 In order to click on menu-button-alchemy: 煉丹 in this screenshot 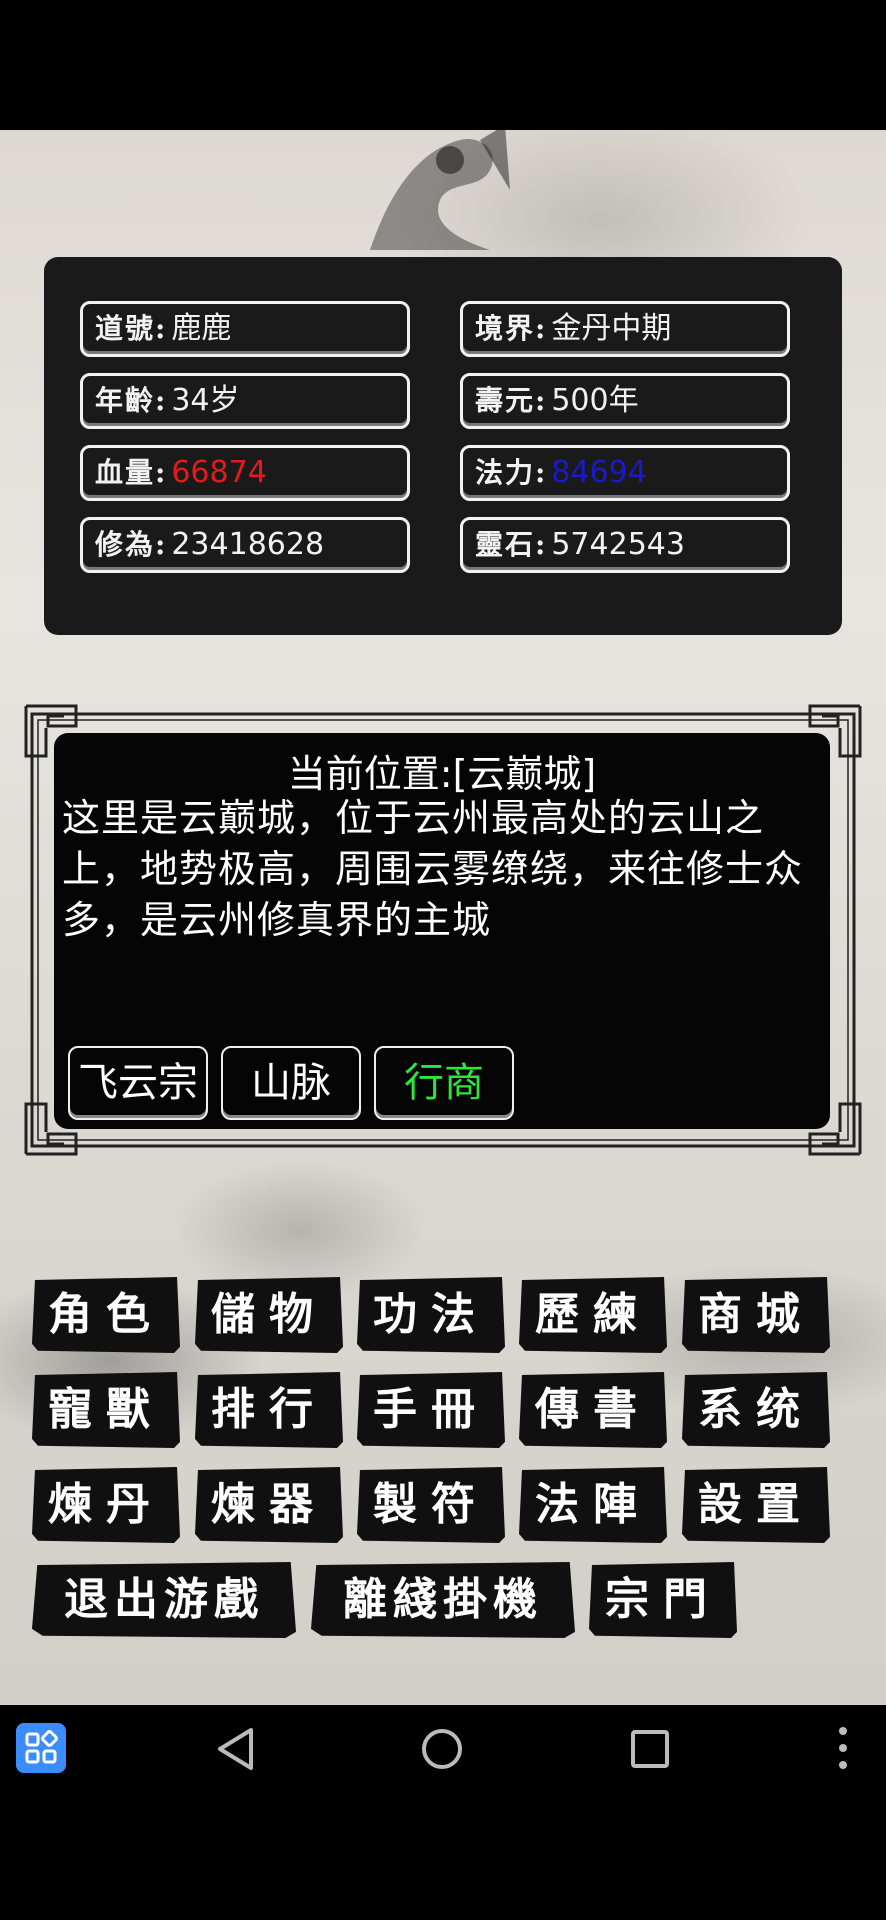, I will do `click(106, 1505)`.